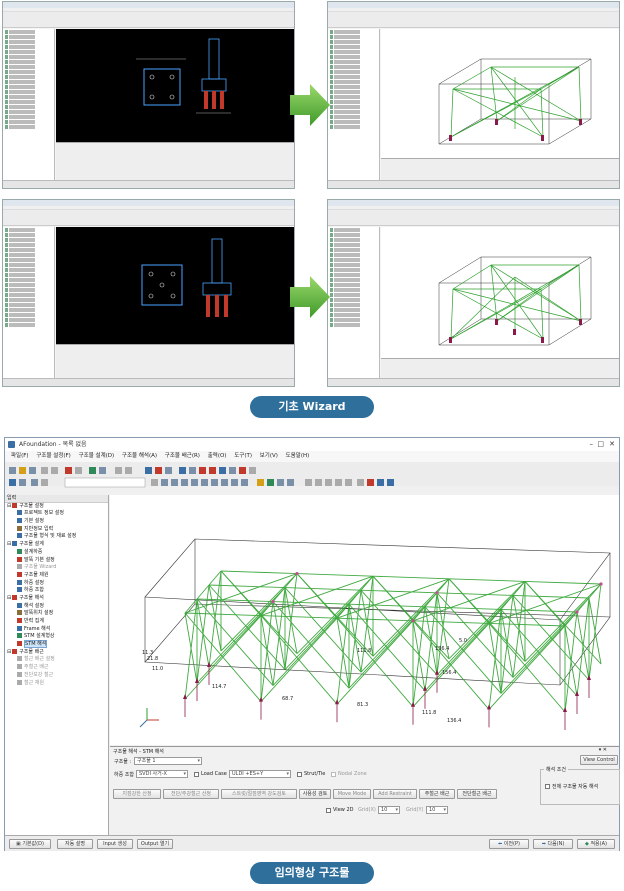  What do you see at coordinates (259, 794) in the screenshot?
I see `strut-nodal-check-button: 스트럿/절점영역 강도검토` at bounding box center [259, 794].